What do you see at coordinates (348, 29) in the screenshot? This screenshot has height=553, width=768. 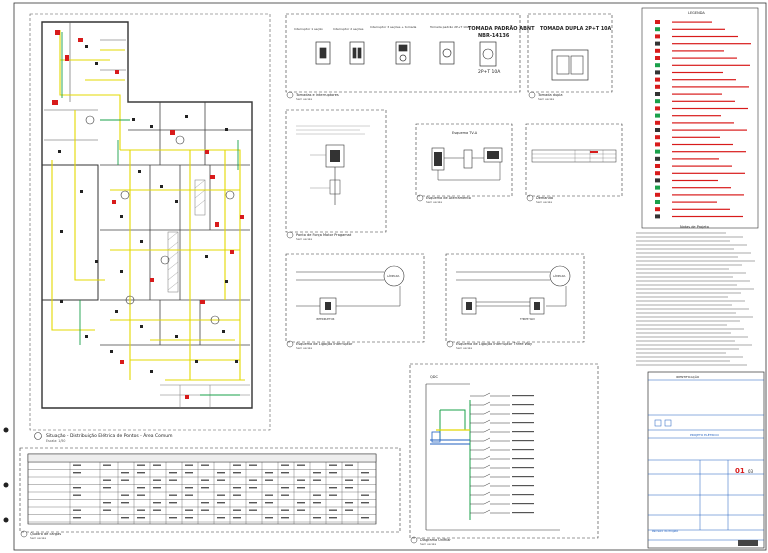 I see `tomadas-item-2: Interruptor 2 seções` at bounding box center [348, 29].